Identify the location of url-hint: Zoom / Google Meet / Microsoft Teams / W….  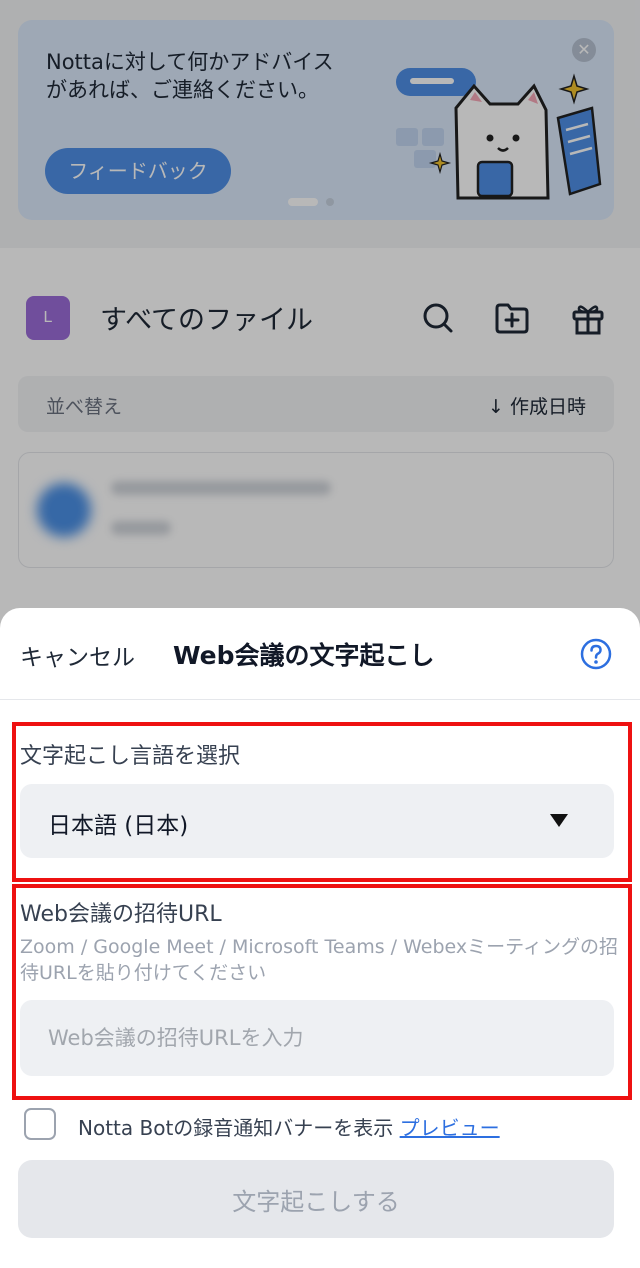
(319, 960).